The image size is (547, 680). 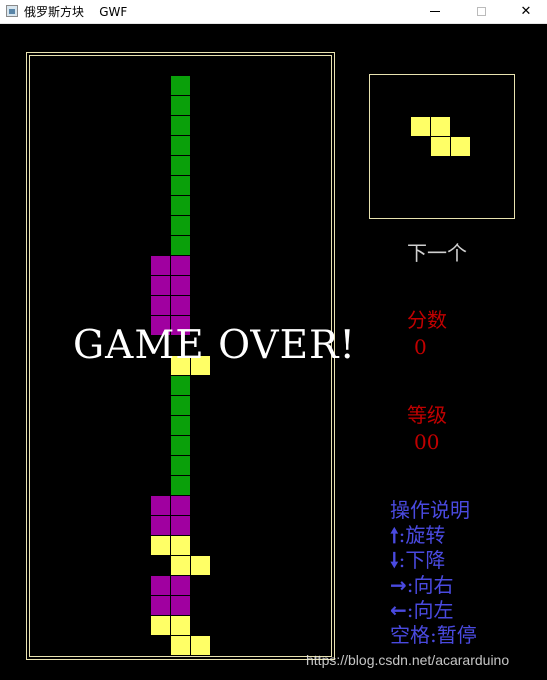 I want to click on help-row-left: ←:向左, so click(x=422, y=610).